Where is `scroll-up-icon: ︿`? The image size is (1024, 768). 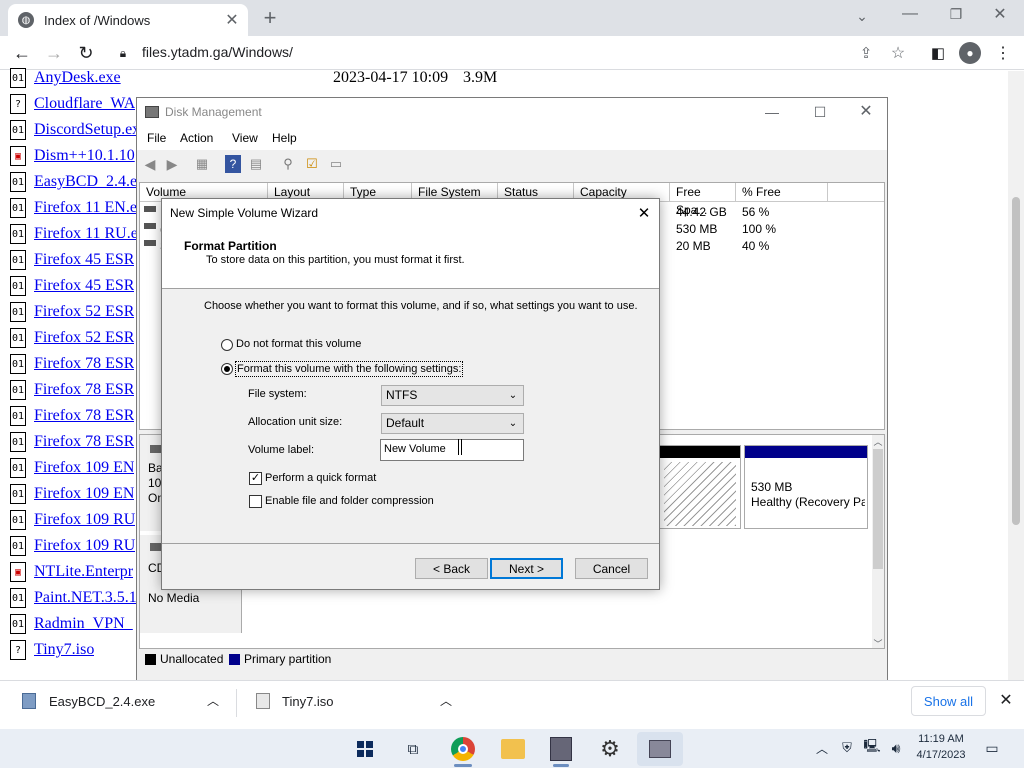
scroll-up-icon: ︿ is located at coordinates (878, 441).